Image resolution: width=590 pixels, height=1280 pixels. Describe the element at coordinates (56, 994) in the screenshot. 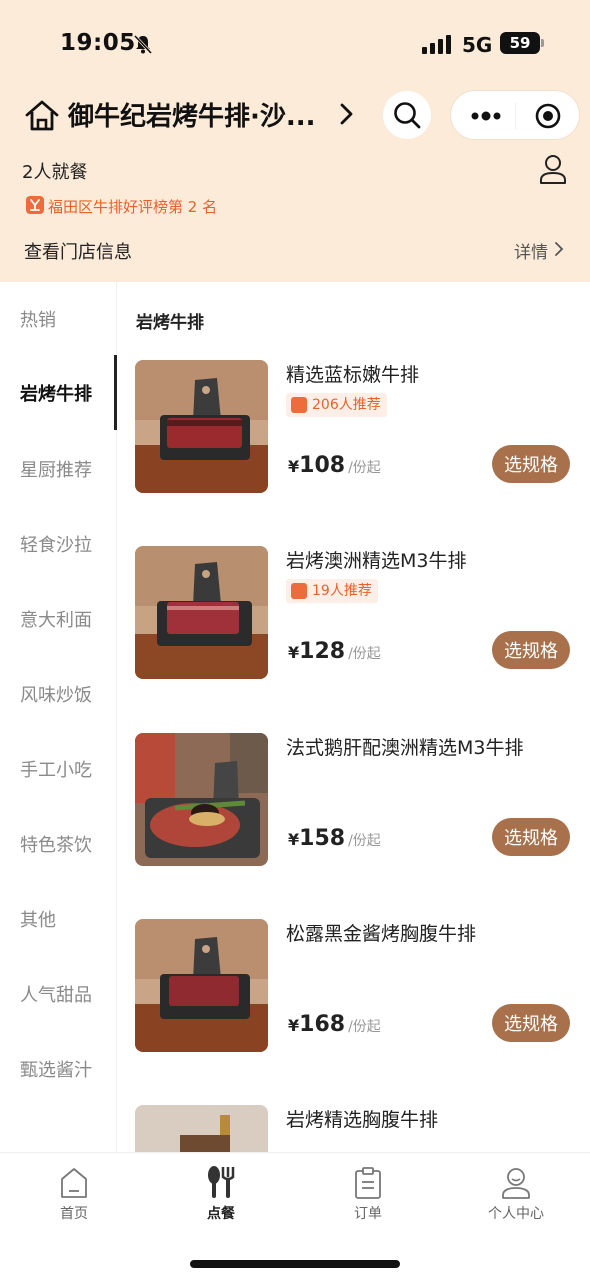

I see `sidebar-item-desserts: 人气甜品` at that location.